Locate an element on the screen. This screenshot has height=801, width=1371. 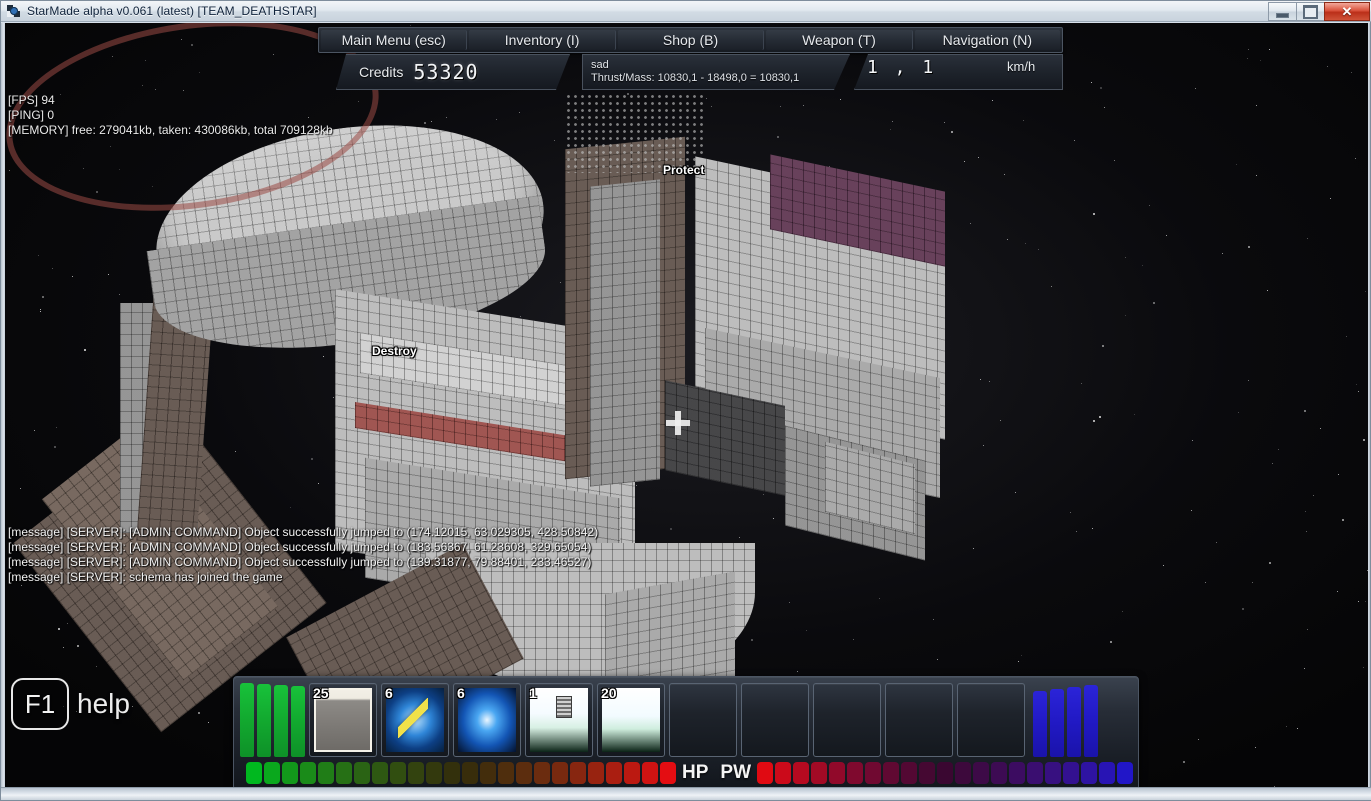
hp-label: HP is located at coordinates (695, 772).